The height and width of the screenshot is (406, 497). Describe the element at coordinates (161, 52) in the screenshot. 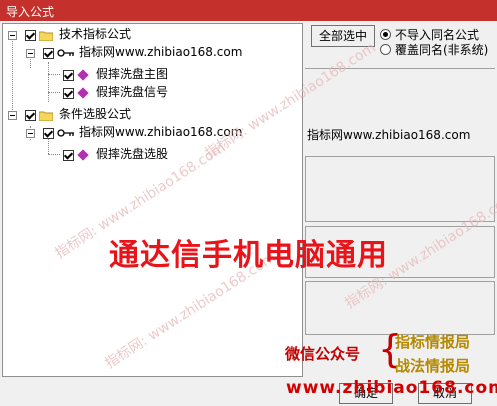

I see `source-label: 指标网www.zhibiao168.com` at that location.